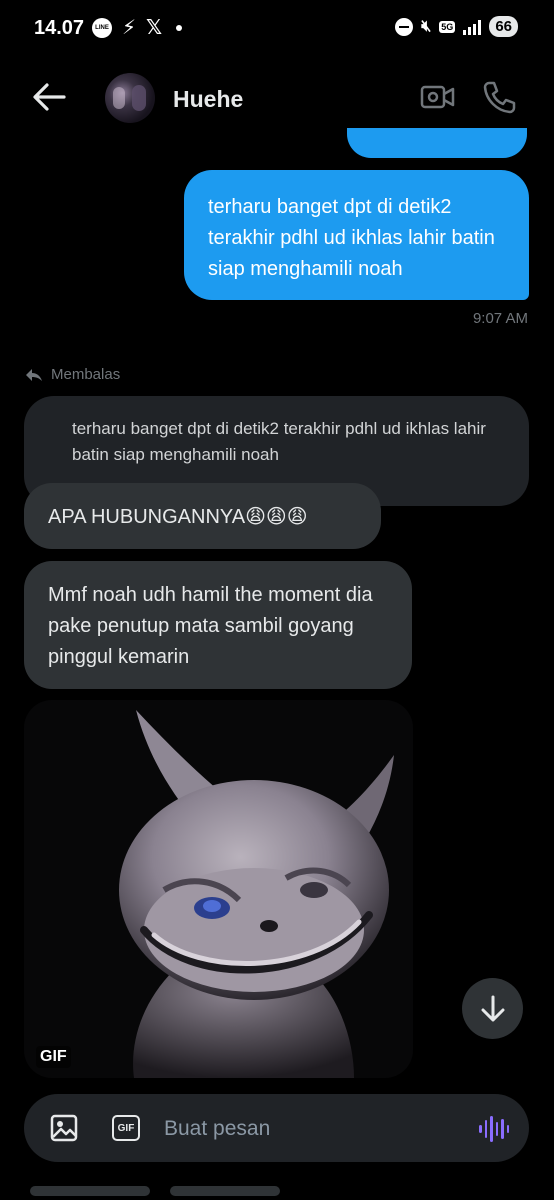 The image size is (554, 1200). I want to click on reply-label: Membalas, so click(86, 374).